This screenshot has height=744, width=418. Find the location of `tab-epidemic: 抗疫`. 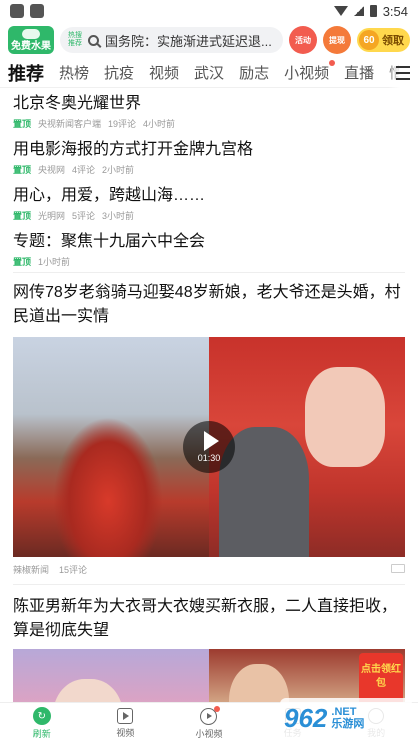

tab-epidemic: 抗疫 is located at coordinates (119, 72).